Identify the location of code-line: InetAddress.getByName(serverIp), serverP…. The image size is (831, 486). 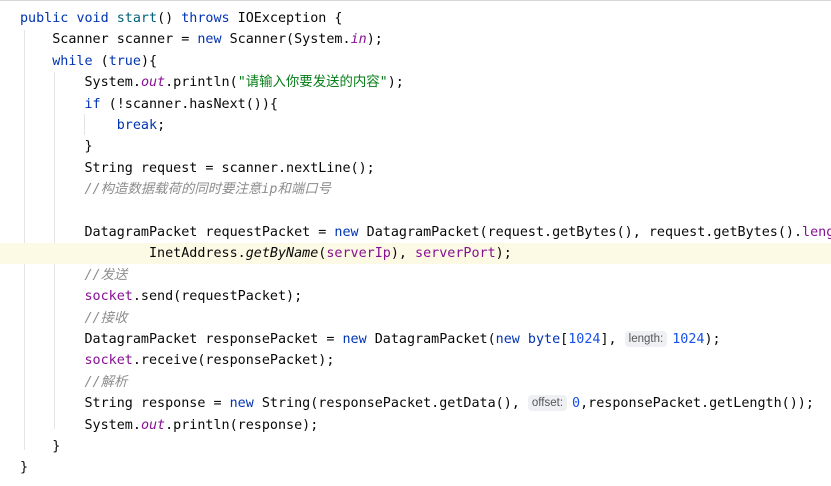
(415, 254).